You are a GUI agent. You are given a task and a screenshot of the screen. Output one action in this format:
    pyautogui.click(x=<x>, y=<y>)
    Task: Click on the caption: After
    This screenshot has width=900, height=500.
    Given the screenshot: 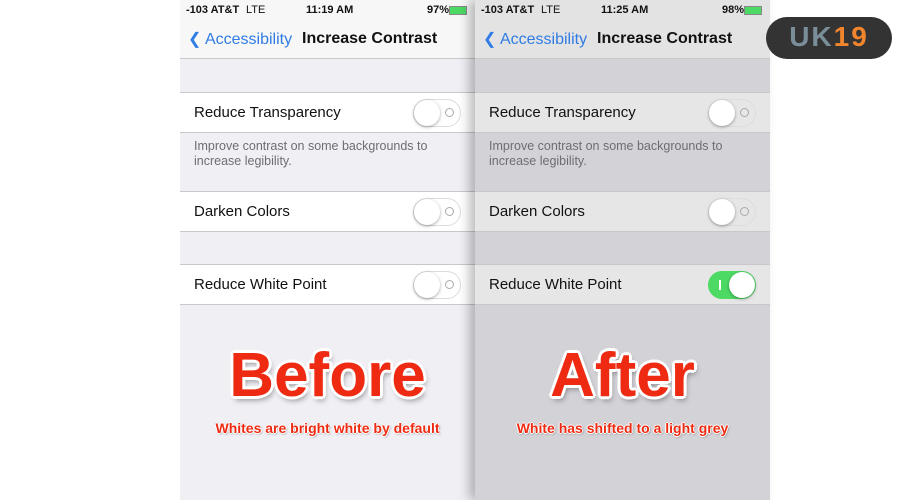 What is the action you would take?
    pyautogui.click(x=622, y=375)
    